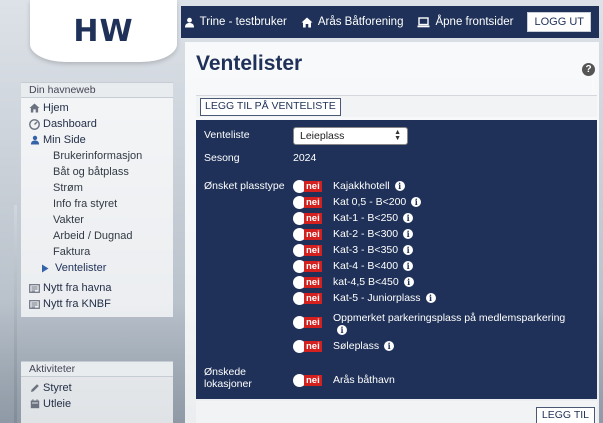 Image resolution: width=603 pixels, height=423 pixels. I want to click on plasstype-name: Kat-5 - Juniorplass, so click(377, 298).